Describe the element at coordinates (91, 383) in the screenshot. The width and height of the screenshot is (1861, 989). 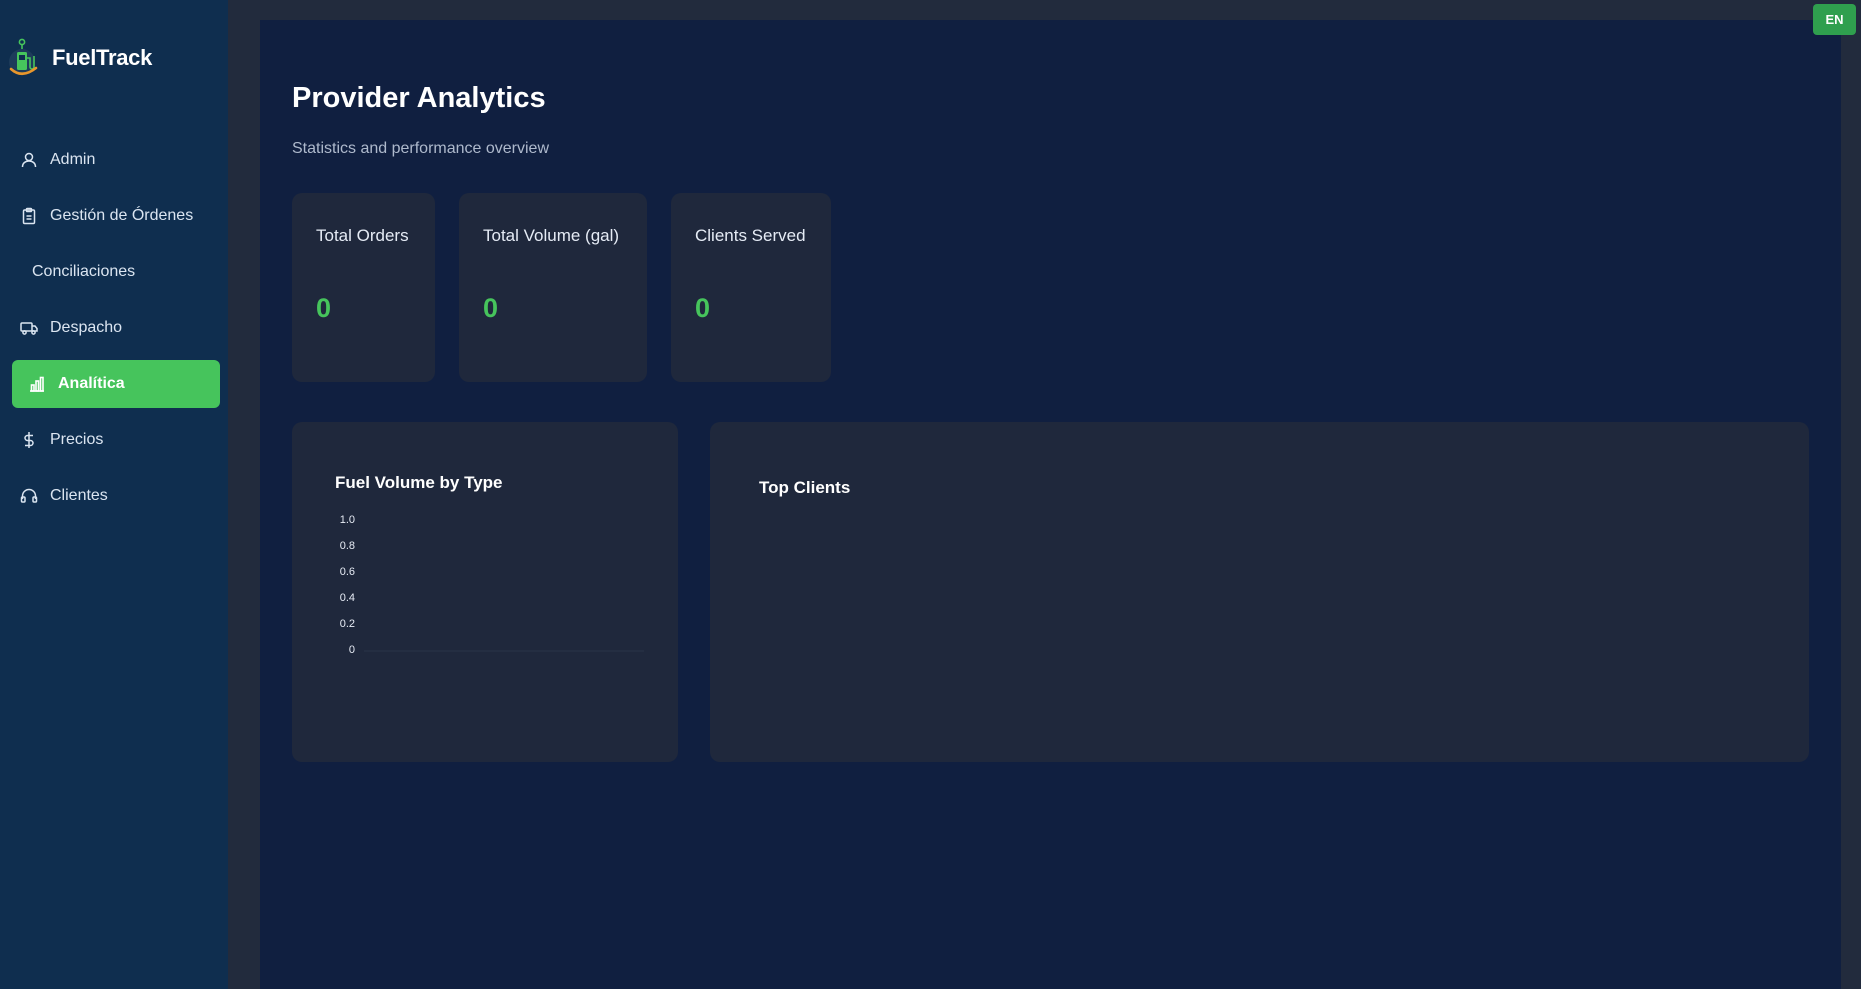
I see `sidebar-item-label: Analítica` at that location.